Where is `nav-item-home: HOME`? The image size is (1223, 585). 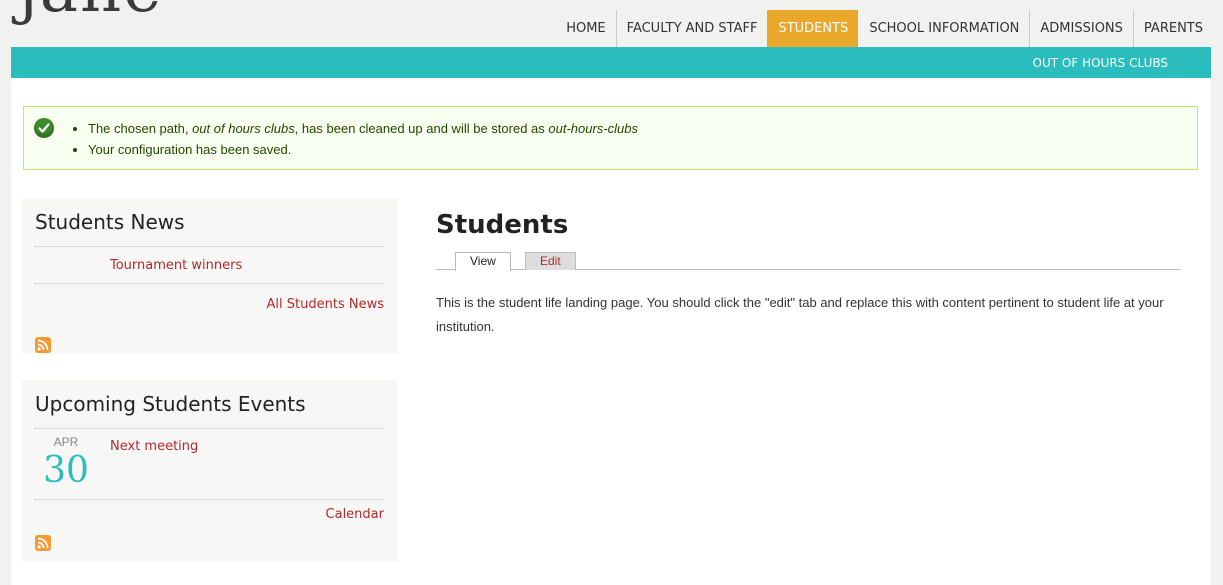
nav-item-home: HOME is located at coordinates (585, 28).